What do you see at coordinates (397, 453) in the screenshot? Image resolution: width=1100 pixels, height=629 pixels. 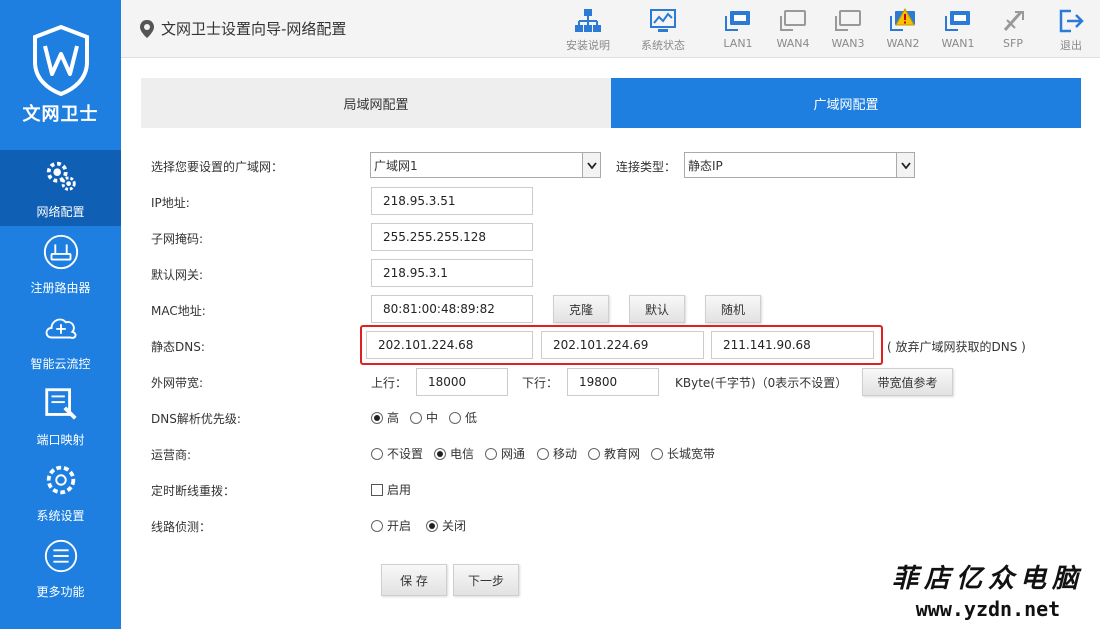 I see `isp-none-radio: 不设置` at bounding box center [397, 453].